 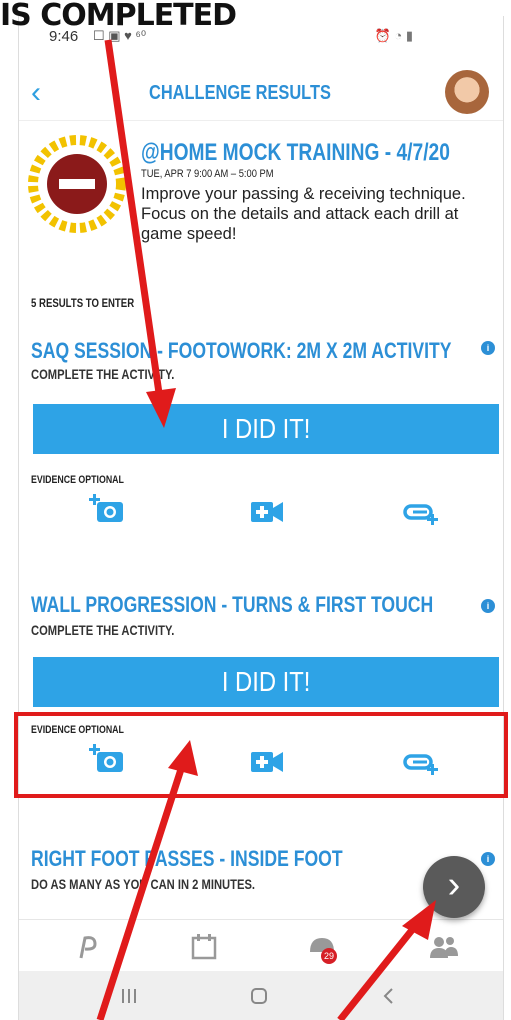 I want to click on challenges-nav-item: 29, so click(x=322, y=948).